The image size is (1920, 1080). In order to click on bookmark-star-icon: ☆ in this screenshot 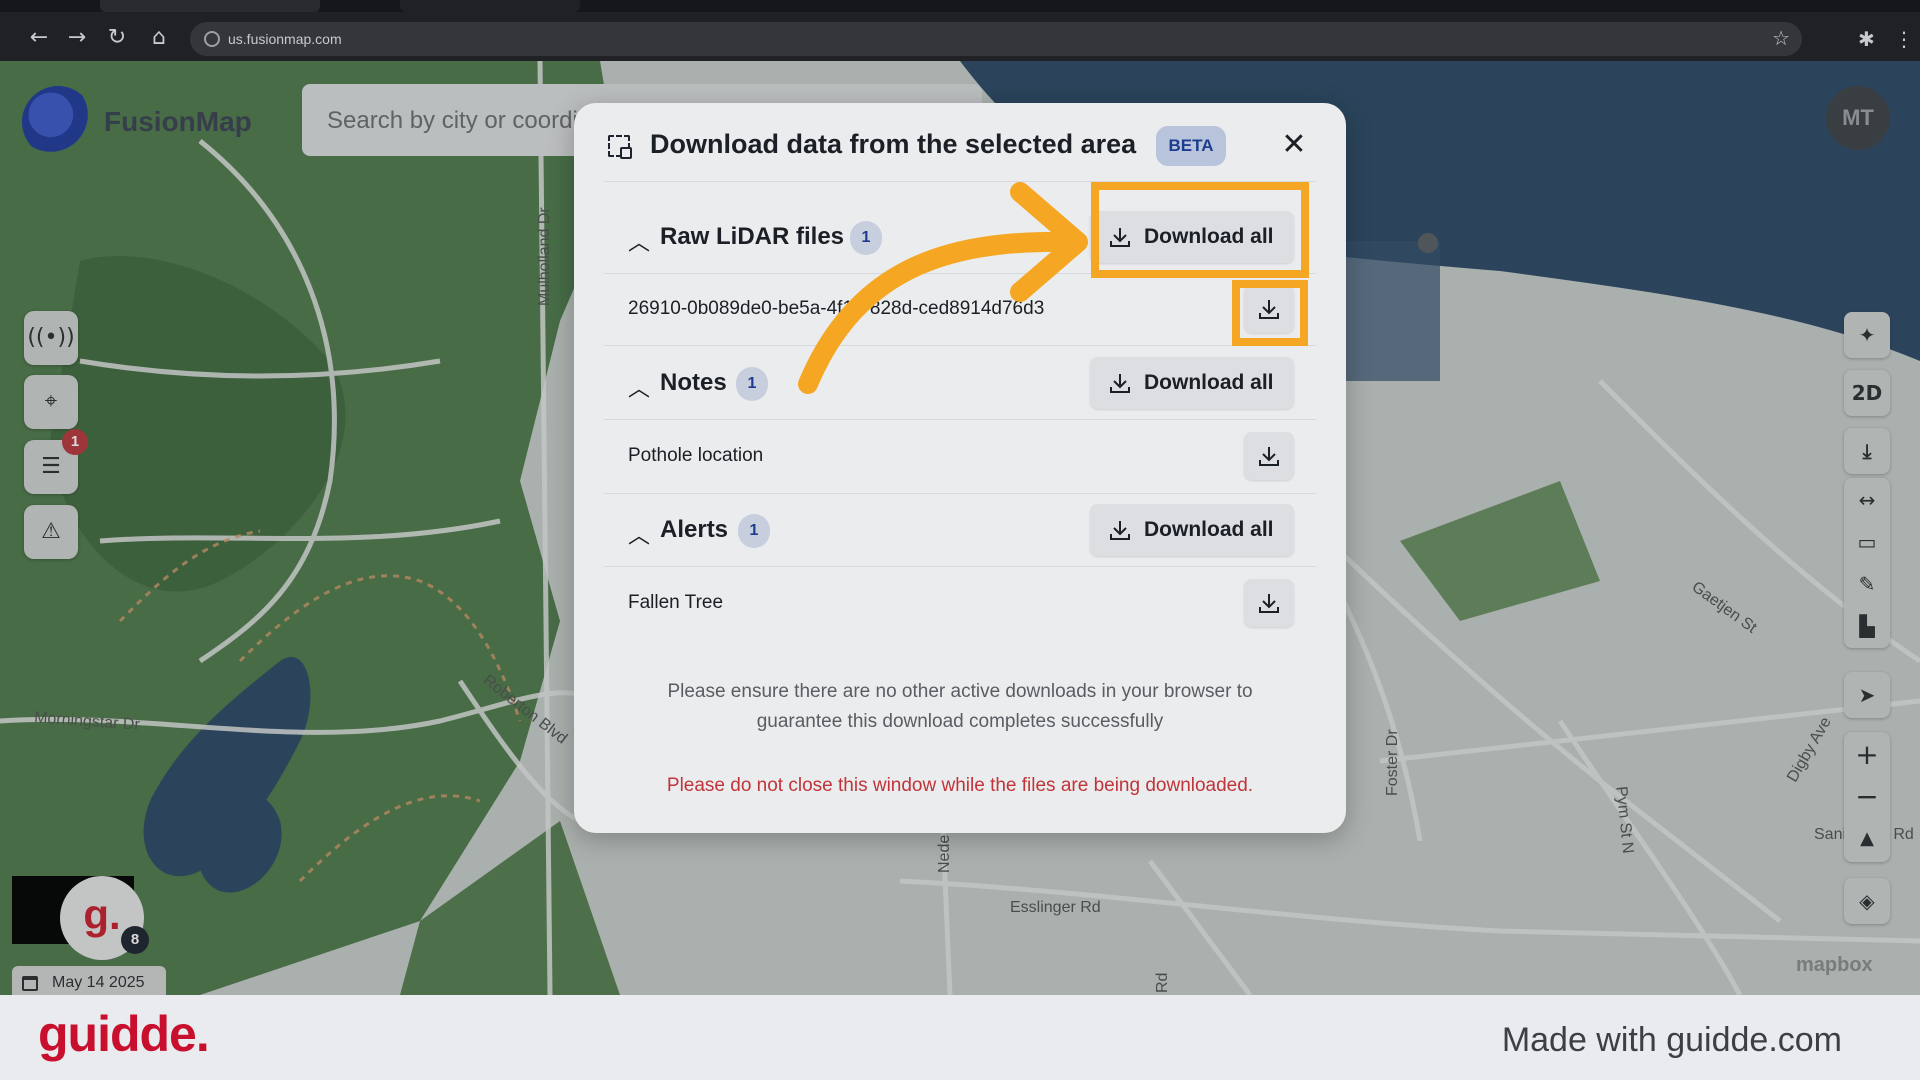, I will do `click(1781, 38)`.